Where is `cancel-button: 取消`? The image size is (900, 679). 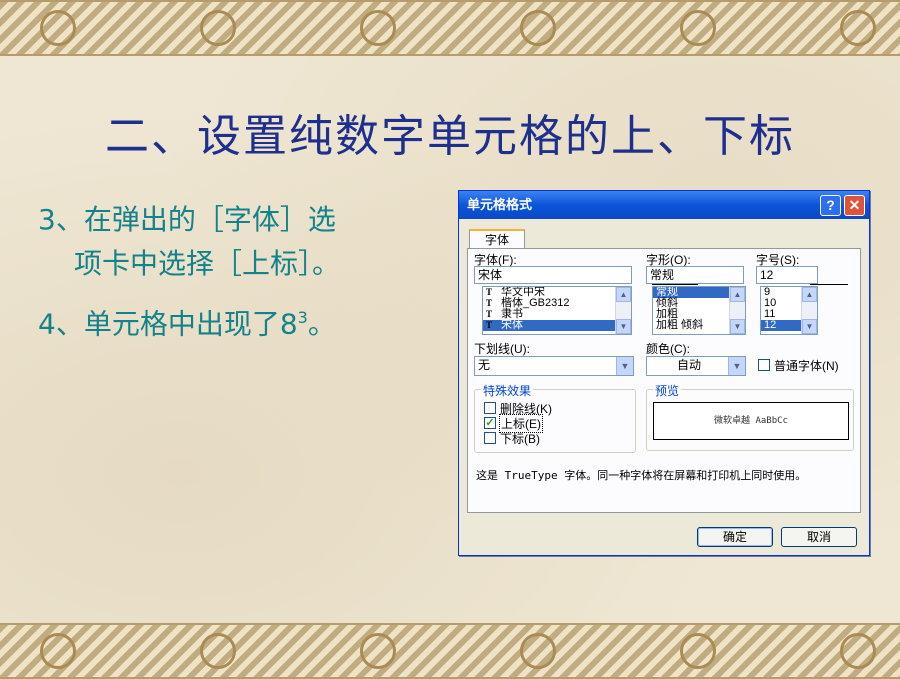
cancel-button: 取消 is located at coordinates (819, 537).